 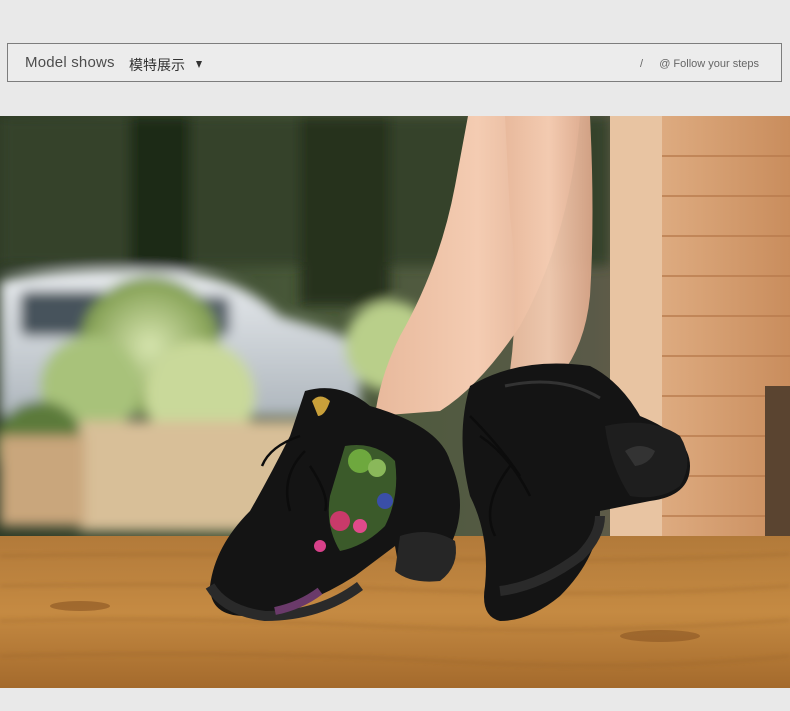 I want to click on tagline: @ Follow your steps, so click(x=709, y=64).